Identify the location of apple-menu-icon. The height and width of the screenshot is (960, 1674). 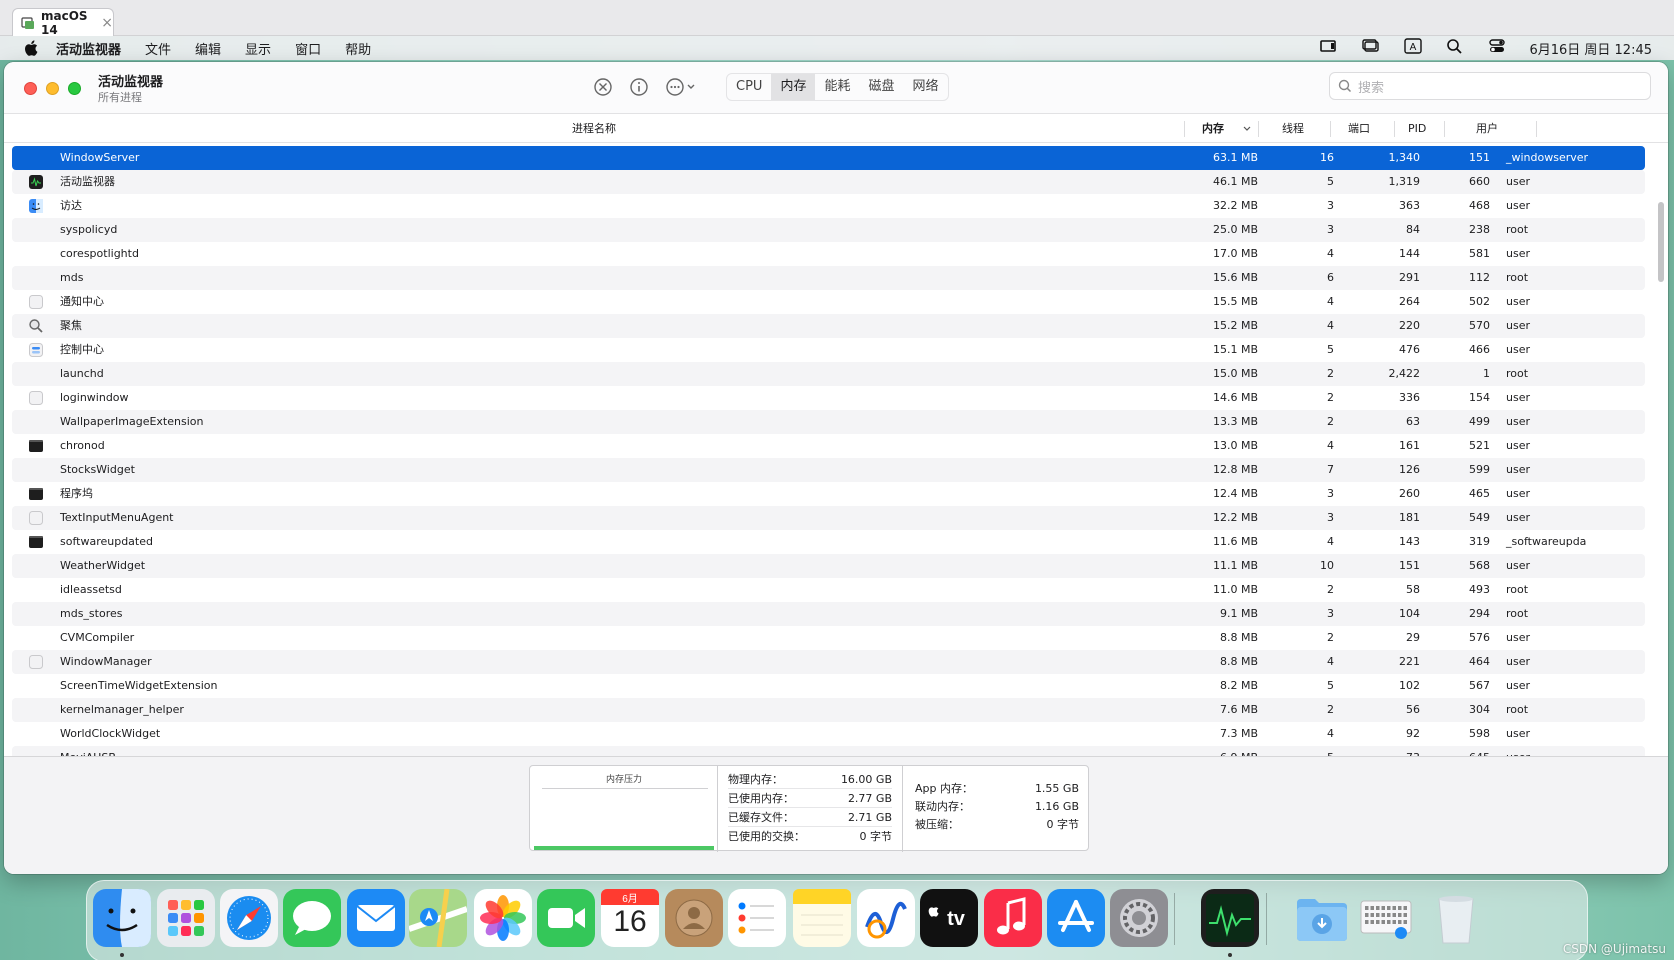
(32, 48).